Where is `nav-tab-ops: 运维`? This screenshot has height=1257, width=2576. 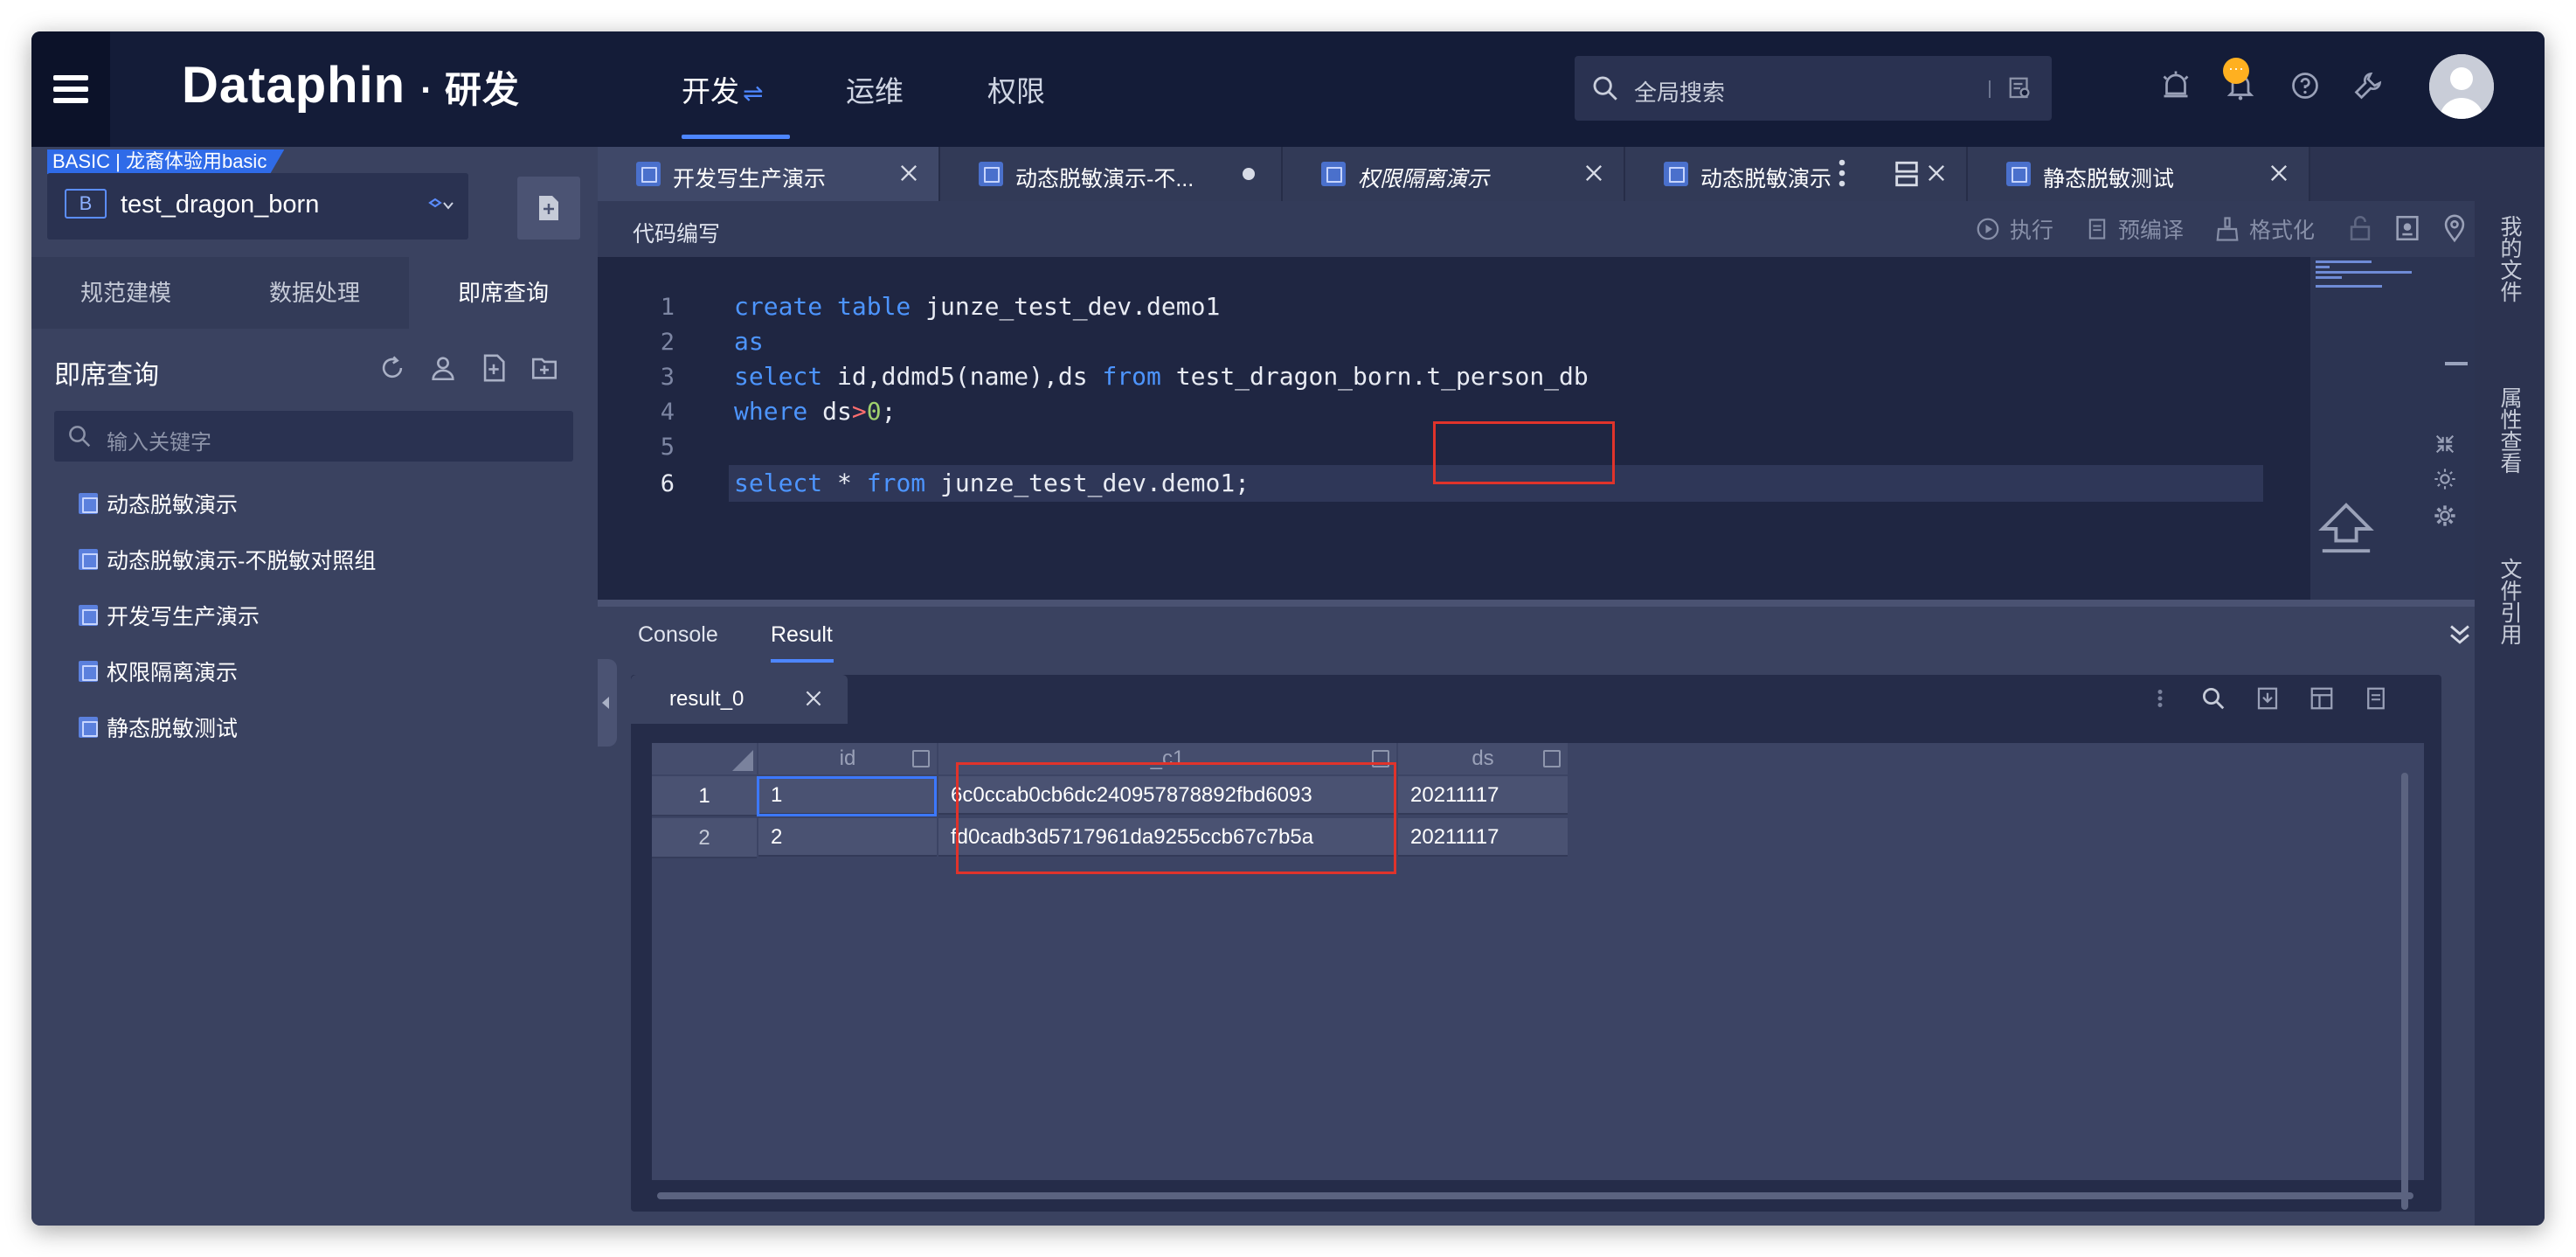 nav-tab-ops: 运维 is located at coordinates (875, 89).